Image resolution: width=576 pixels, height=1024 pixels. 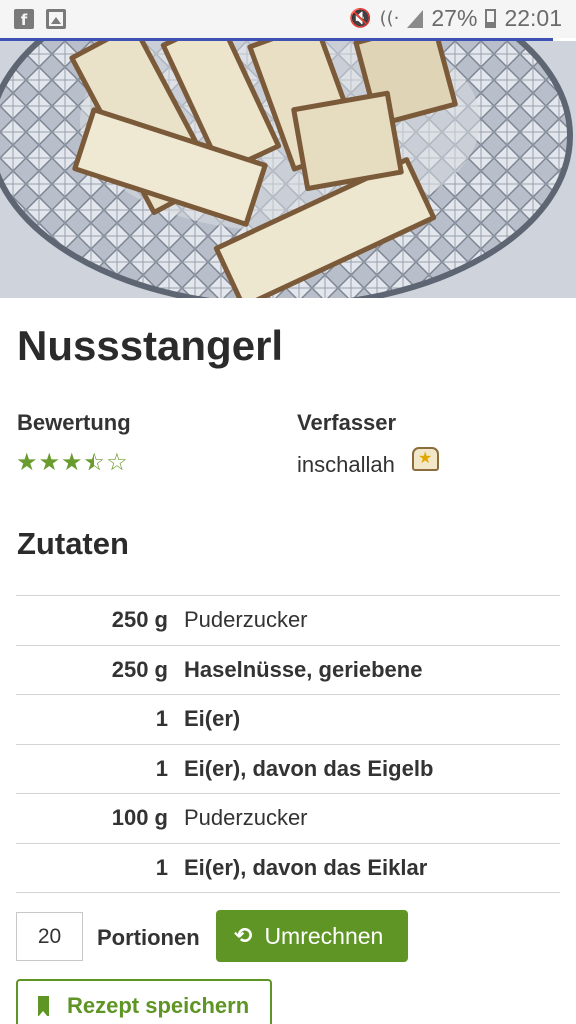 I want to click on portions-input, so click(x=49, y=936).